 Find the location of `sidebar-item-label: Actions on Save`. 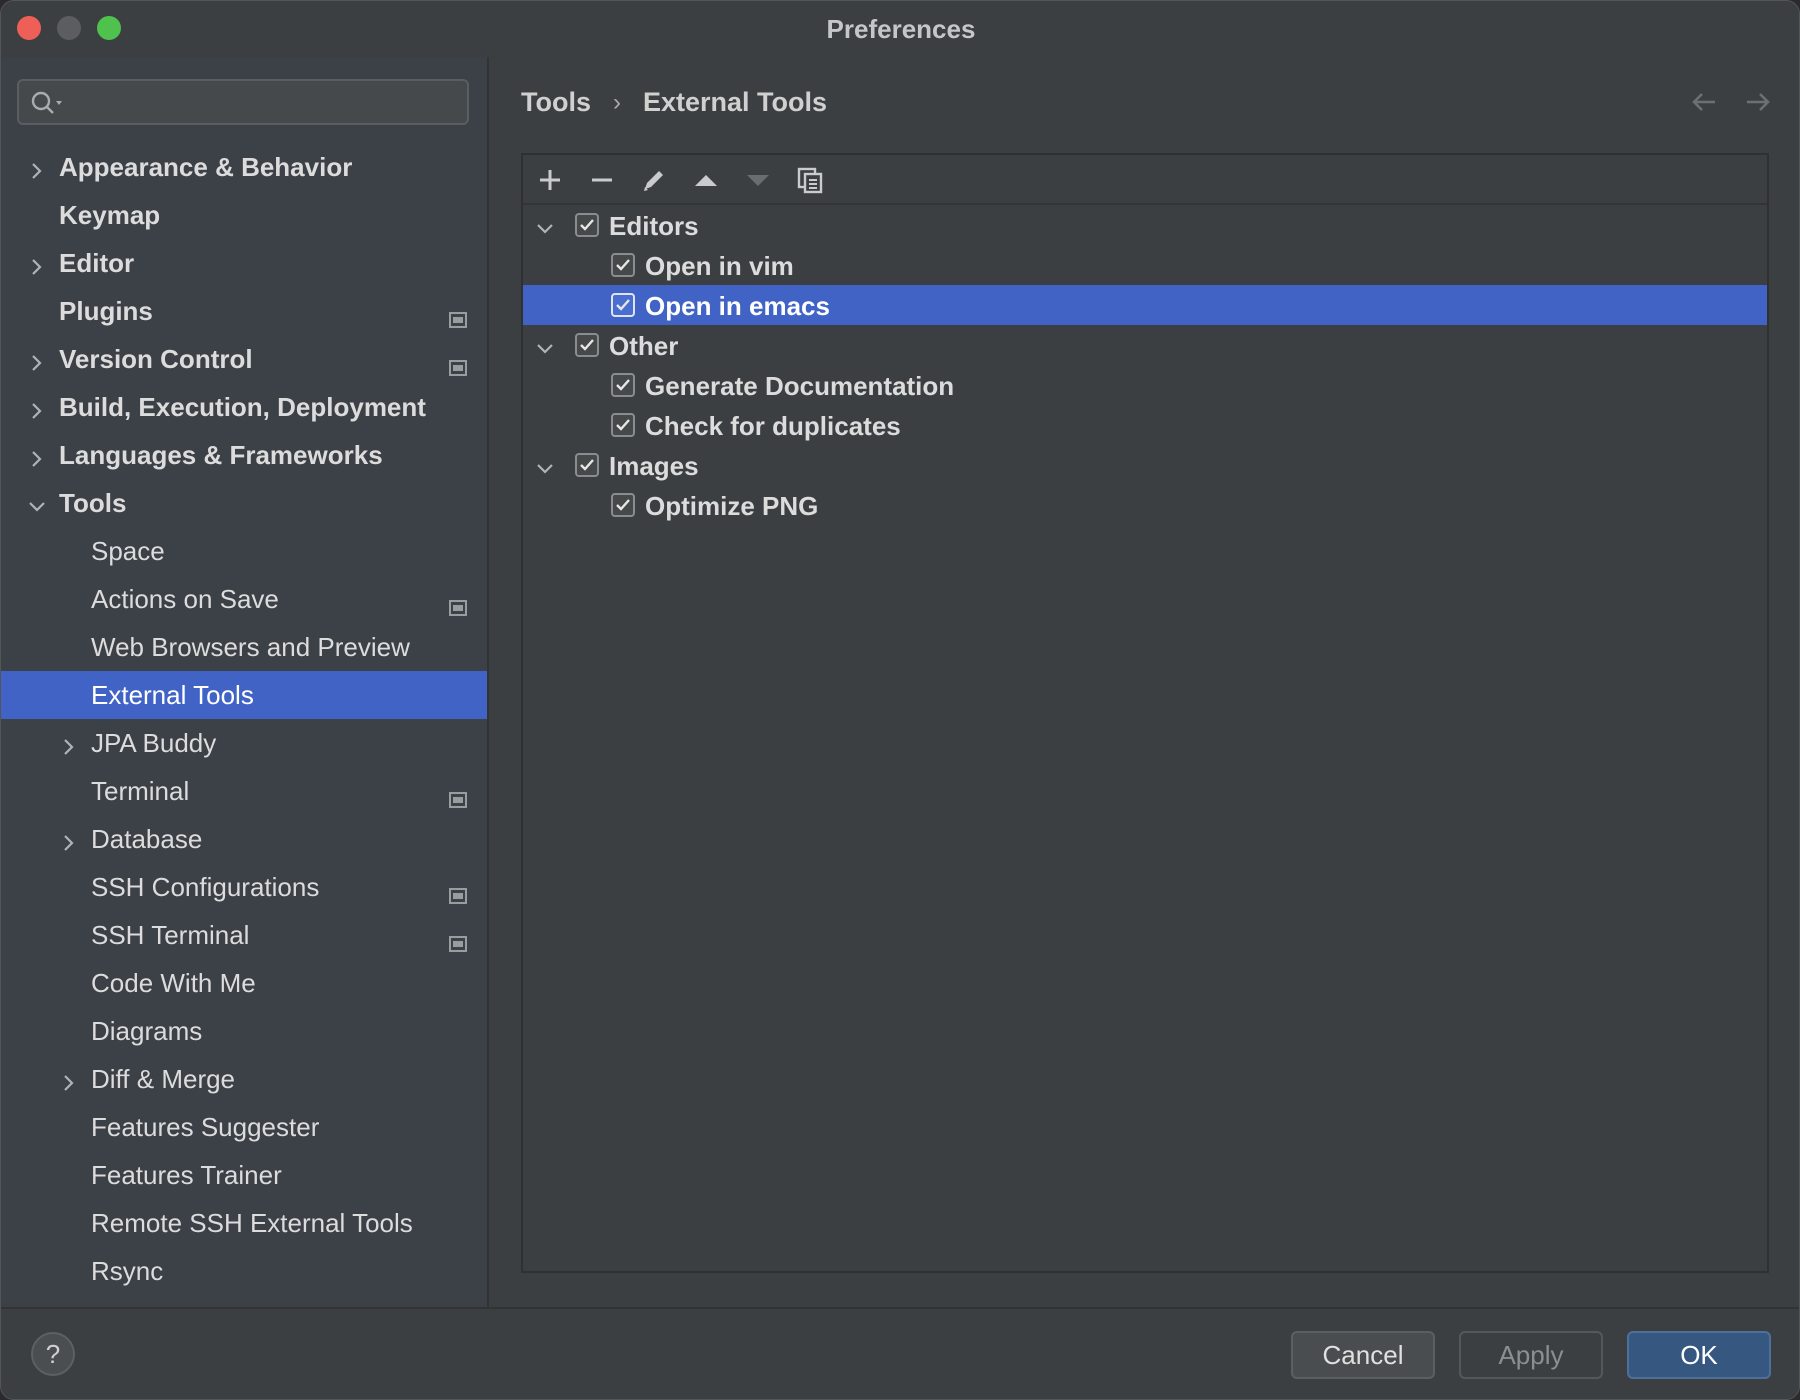

sidebar-item-label: Actions on Save is located at coordinates (185, 599).